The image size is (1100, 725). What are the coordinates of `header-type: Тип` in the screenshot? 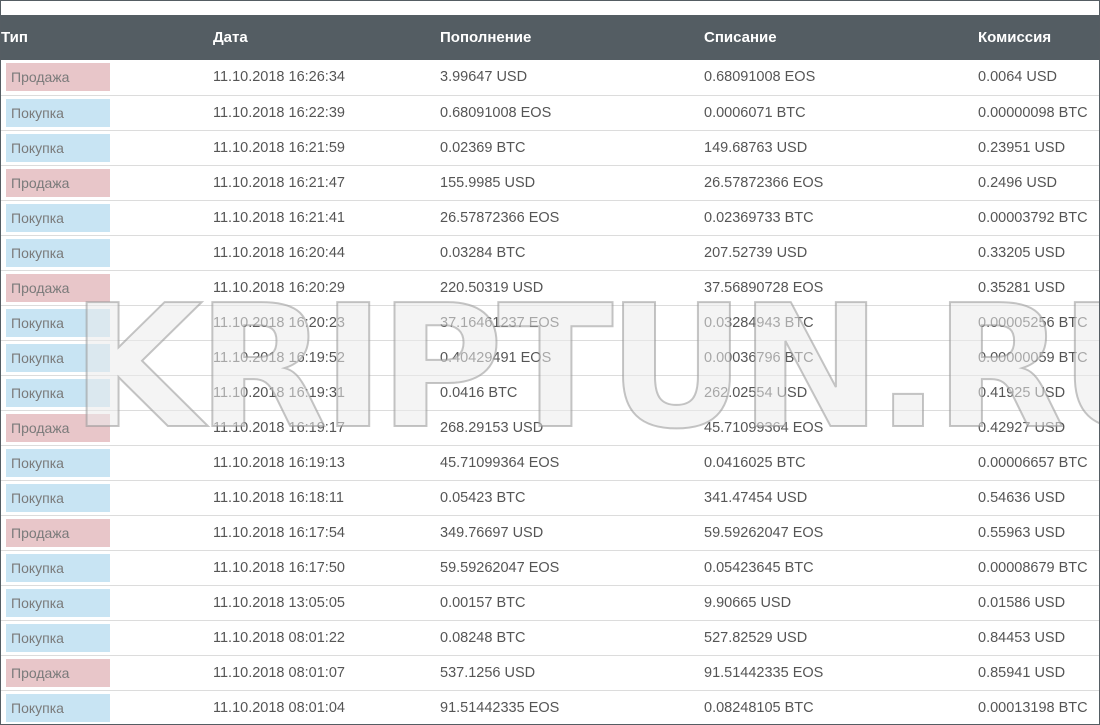 It's located at (107, 37).